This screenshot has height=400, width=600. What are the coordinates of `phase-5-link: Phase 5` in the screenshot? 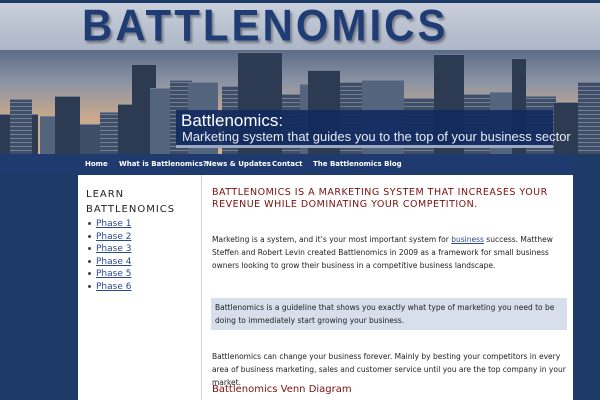 It's located at (113, 274).